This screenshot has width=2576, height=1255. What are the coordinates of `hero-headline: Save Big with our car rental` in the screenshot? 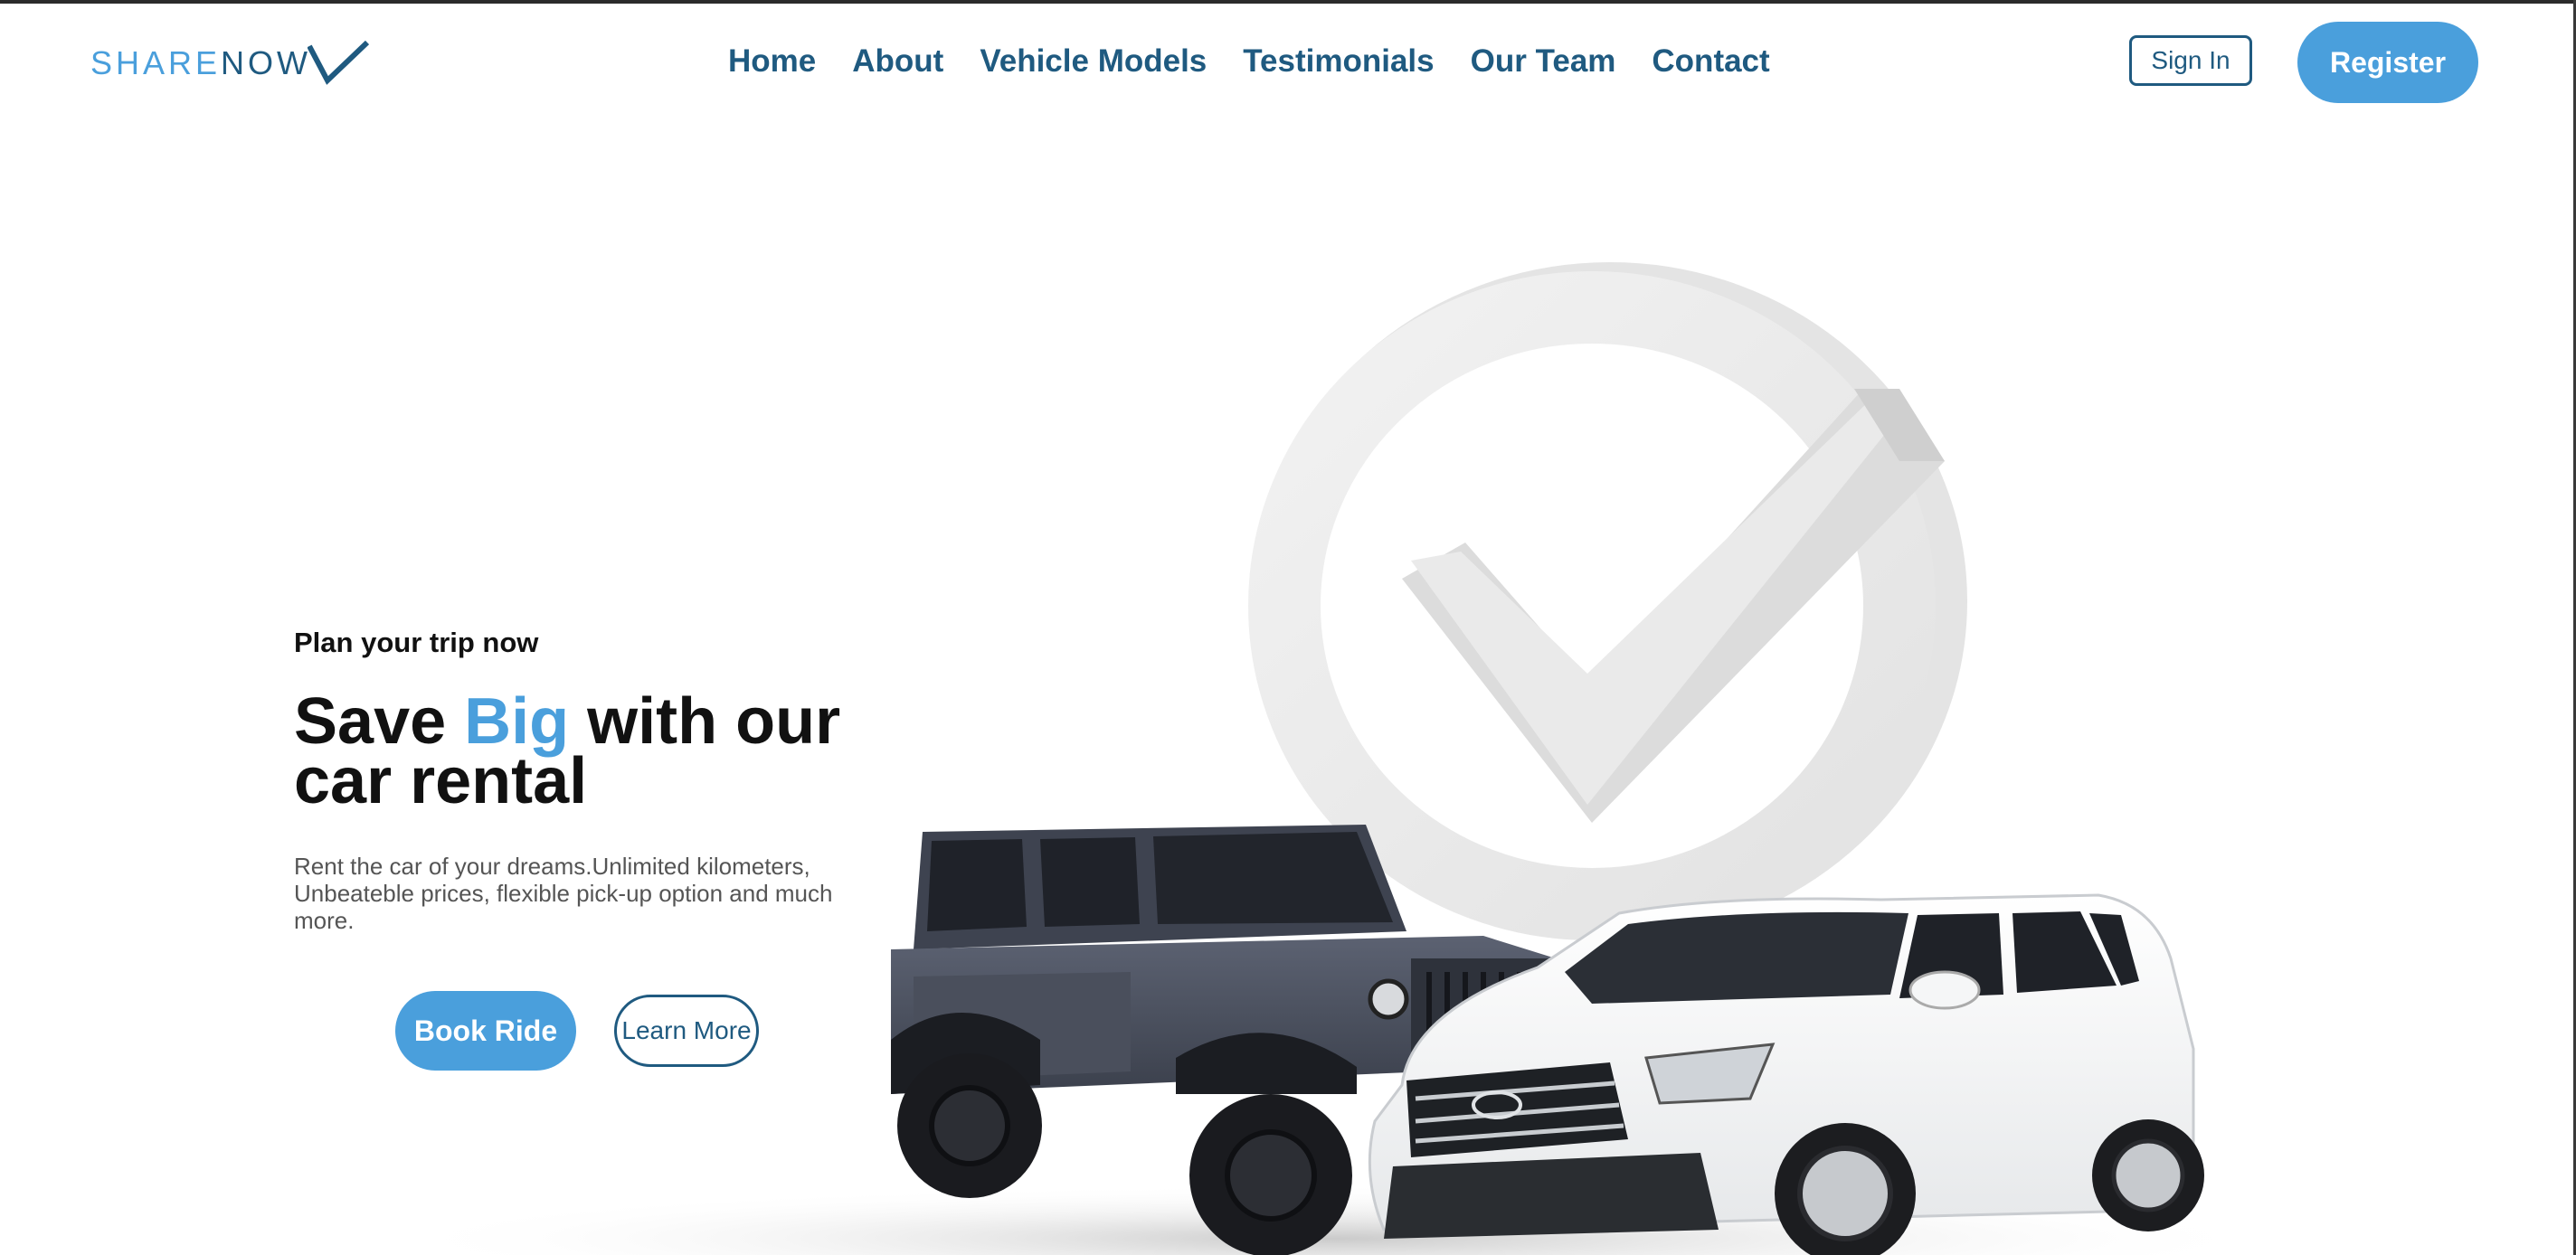 It's located at (575, 752).